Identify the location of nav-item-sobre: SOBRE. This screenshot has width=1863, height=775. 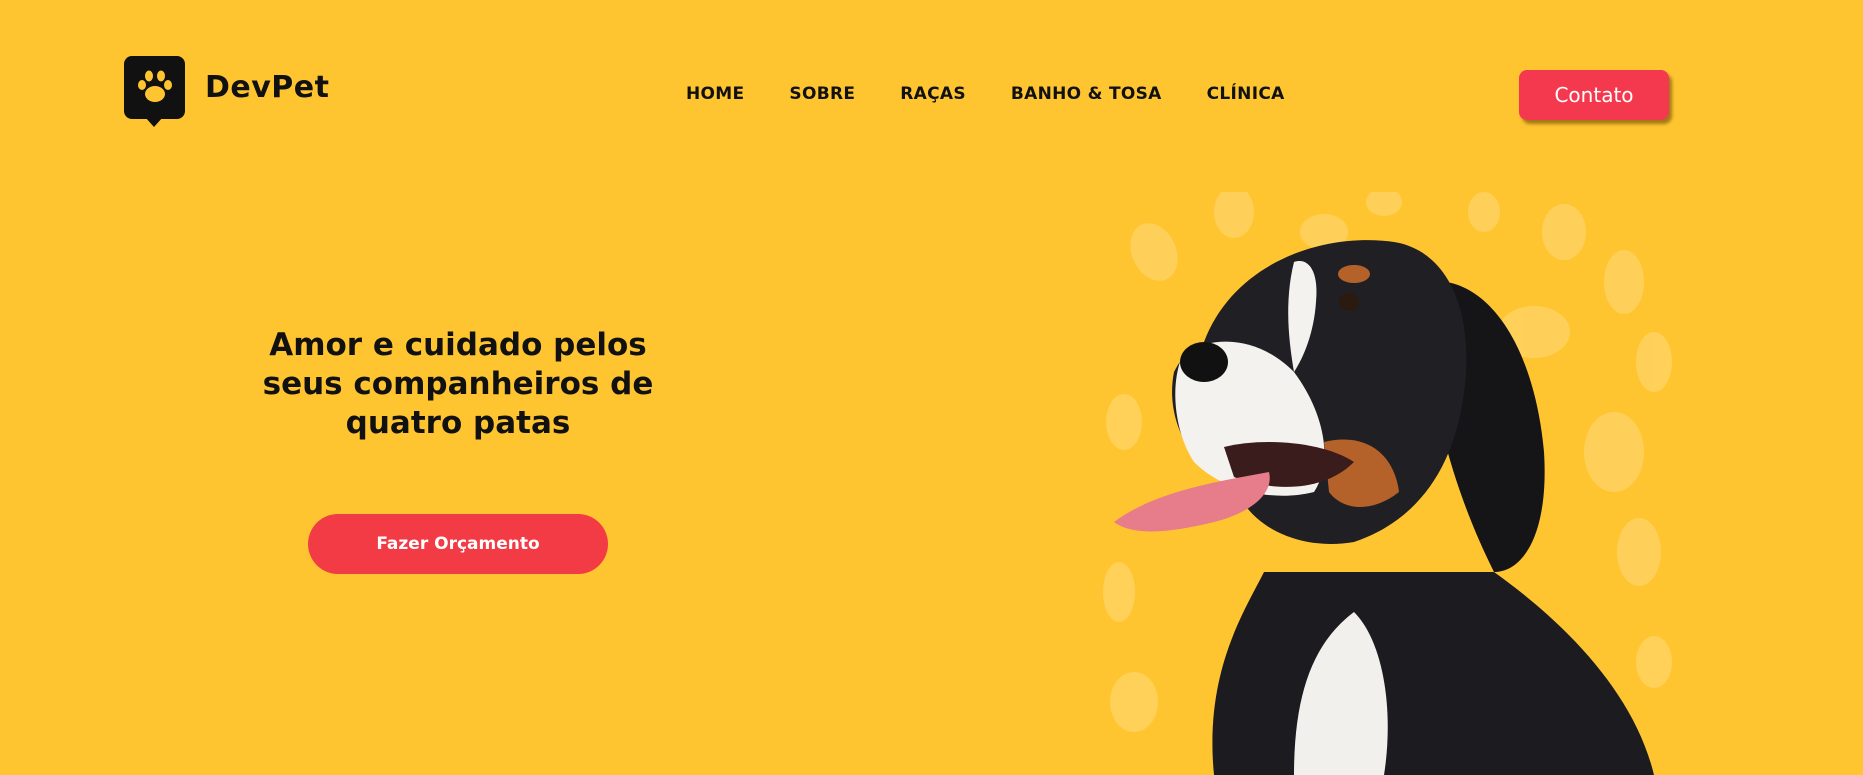
(822, 94).